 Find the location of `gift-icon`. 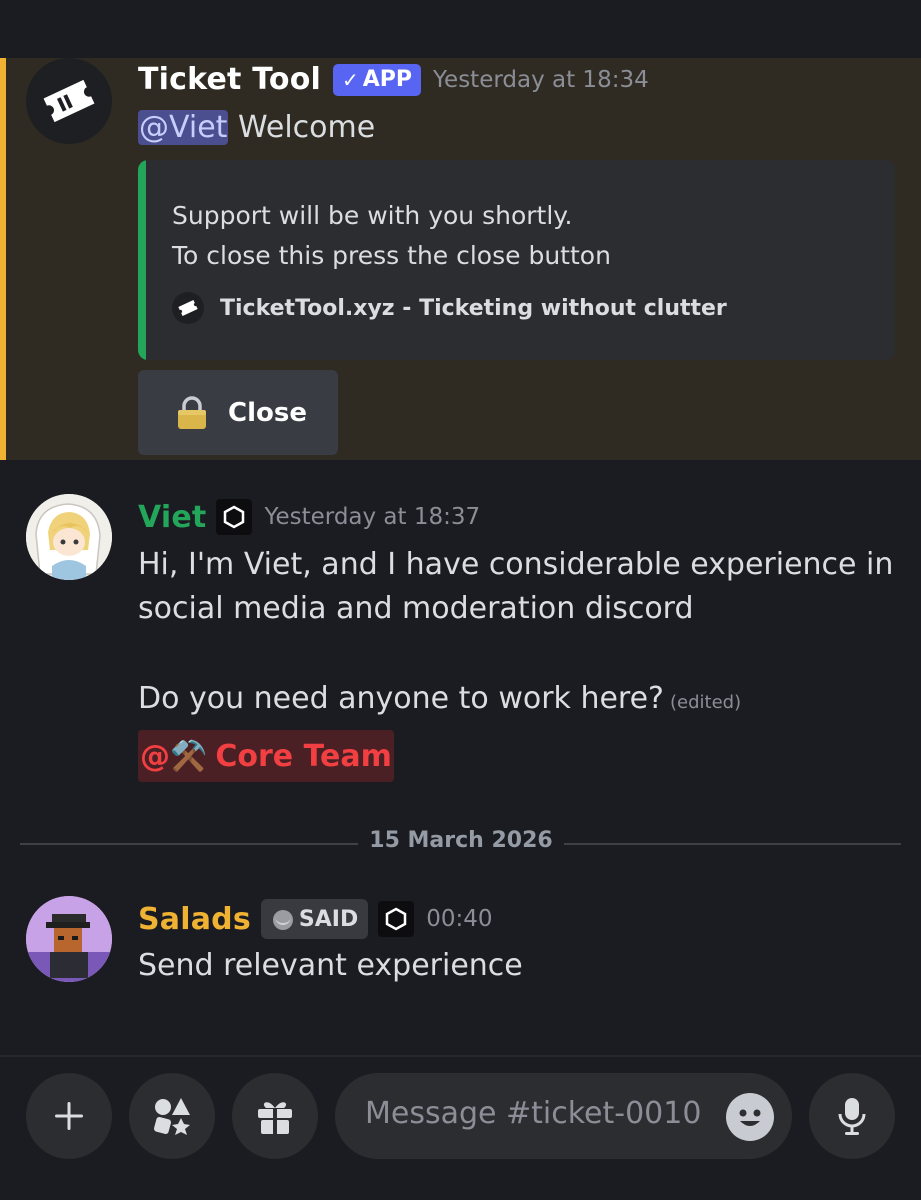

gift-icon is located at coordinates (275, 1118).